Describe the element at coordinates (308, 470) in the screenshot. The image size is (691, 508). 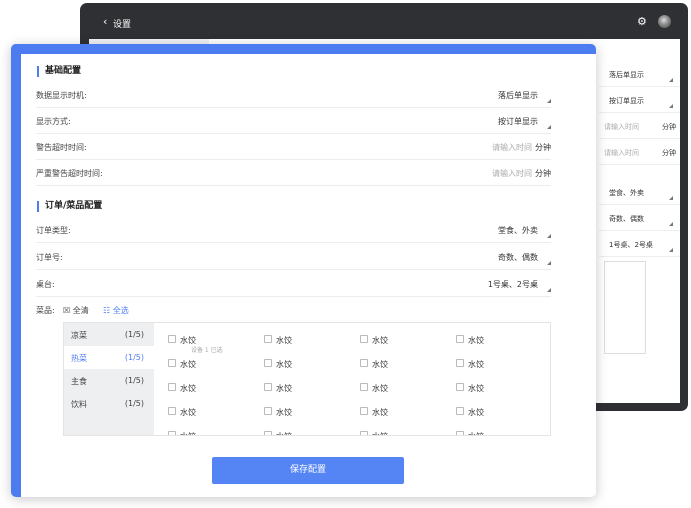
I see `save-config-button: 保存配置` at that location.